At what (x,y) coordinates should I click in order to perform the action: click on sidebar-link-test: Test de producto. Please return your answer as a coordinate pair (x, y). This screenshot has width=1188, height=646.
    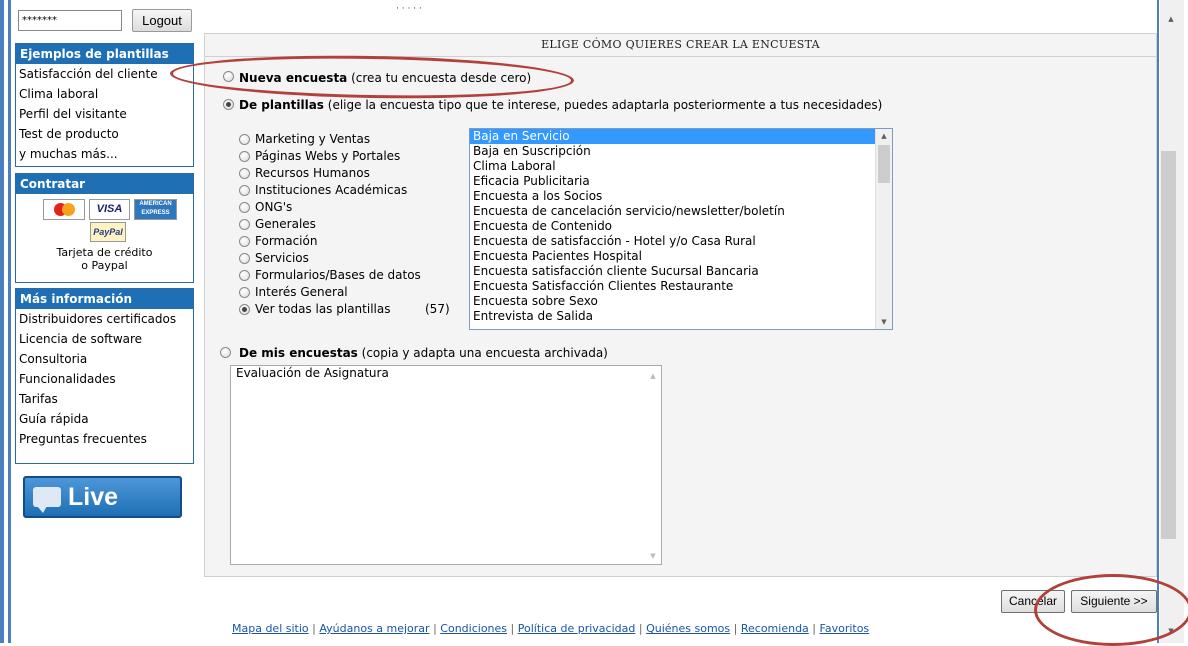
    Looking at the image, I should click on (104, 134).